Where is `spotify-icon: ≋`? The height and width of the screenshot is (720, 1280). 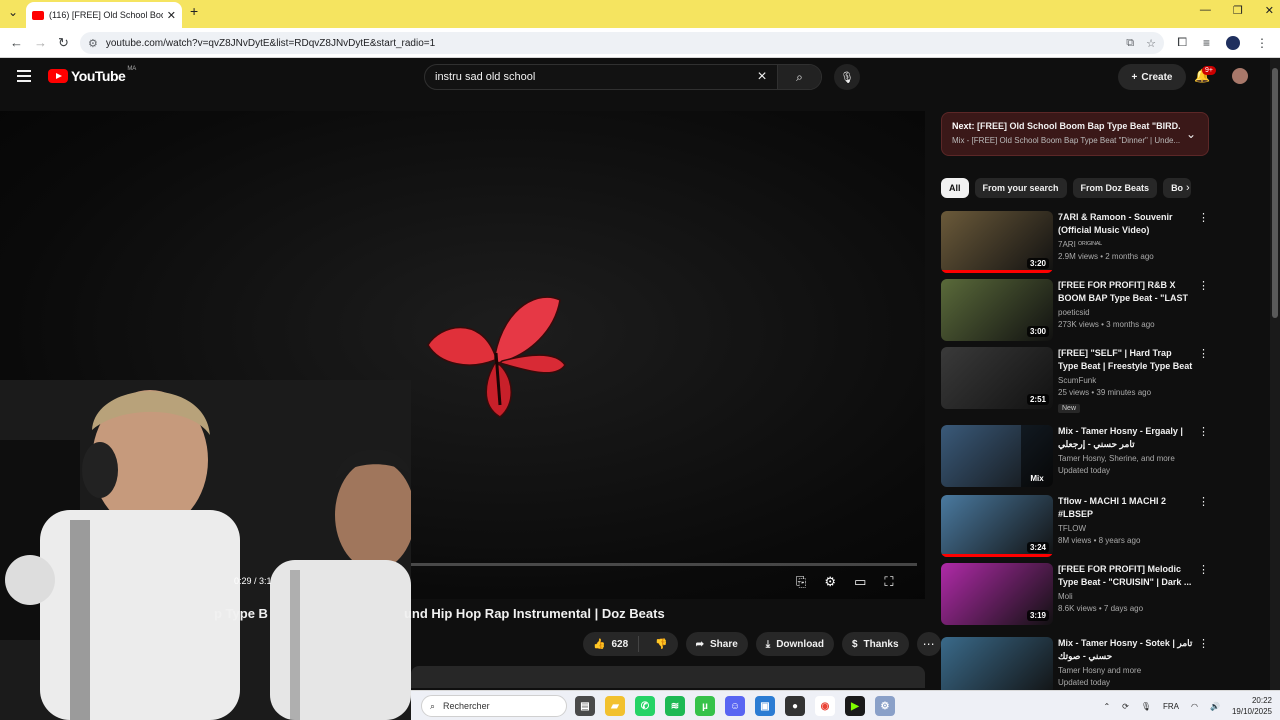 spotify-icon: ≋ is located at coordinates (675, 706).